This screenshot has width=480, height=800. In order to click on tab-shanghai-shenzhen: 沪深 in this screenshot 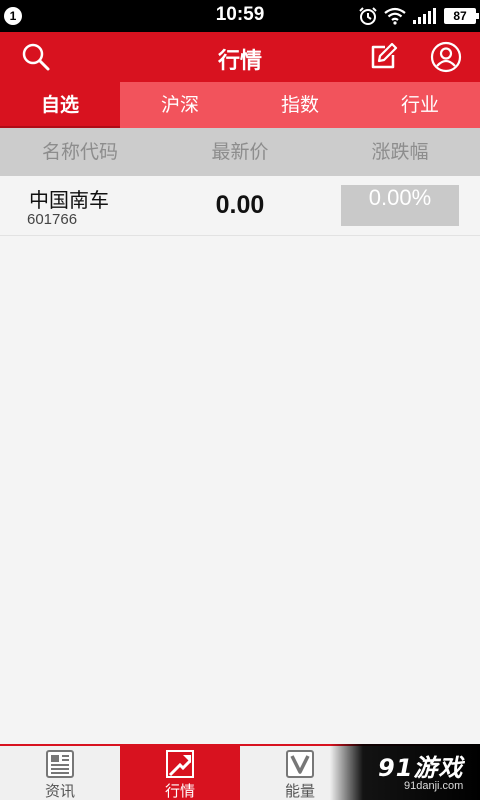, I will do `click(180, 105)`.